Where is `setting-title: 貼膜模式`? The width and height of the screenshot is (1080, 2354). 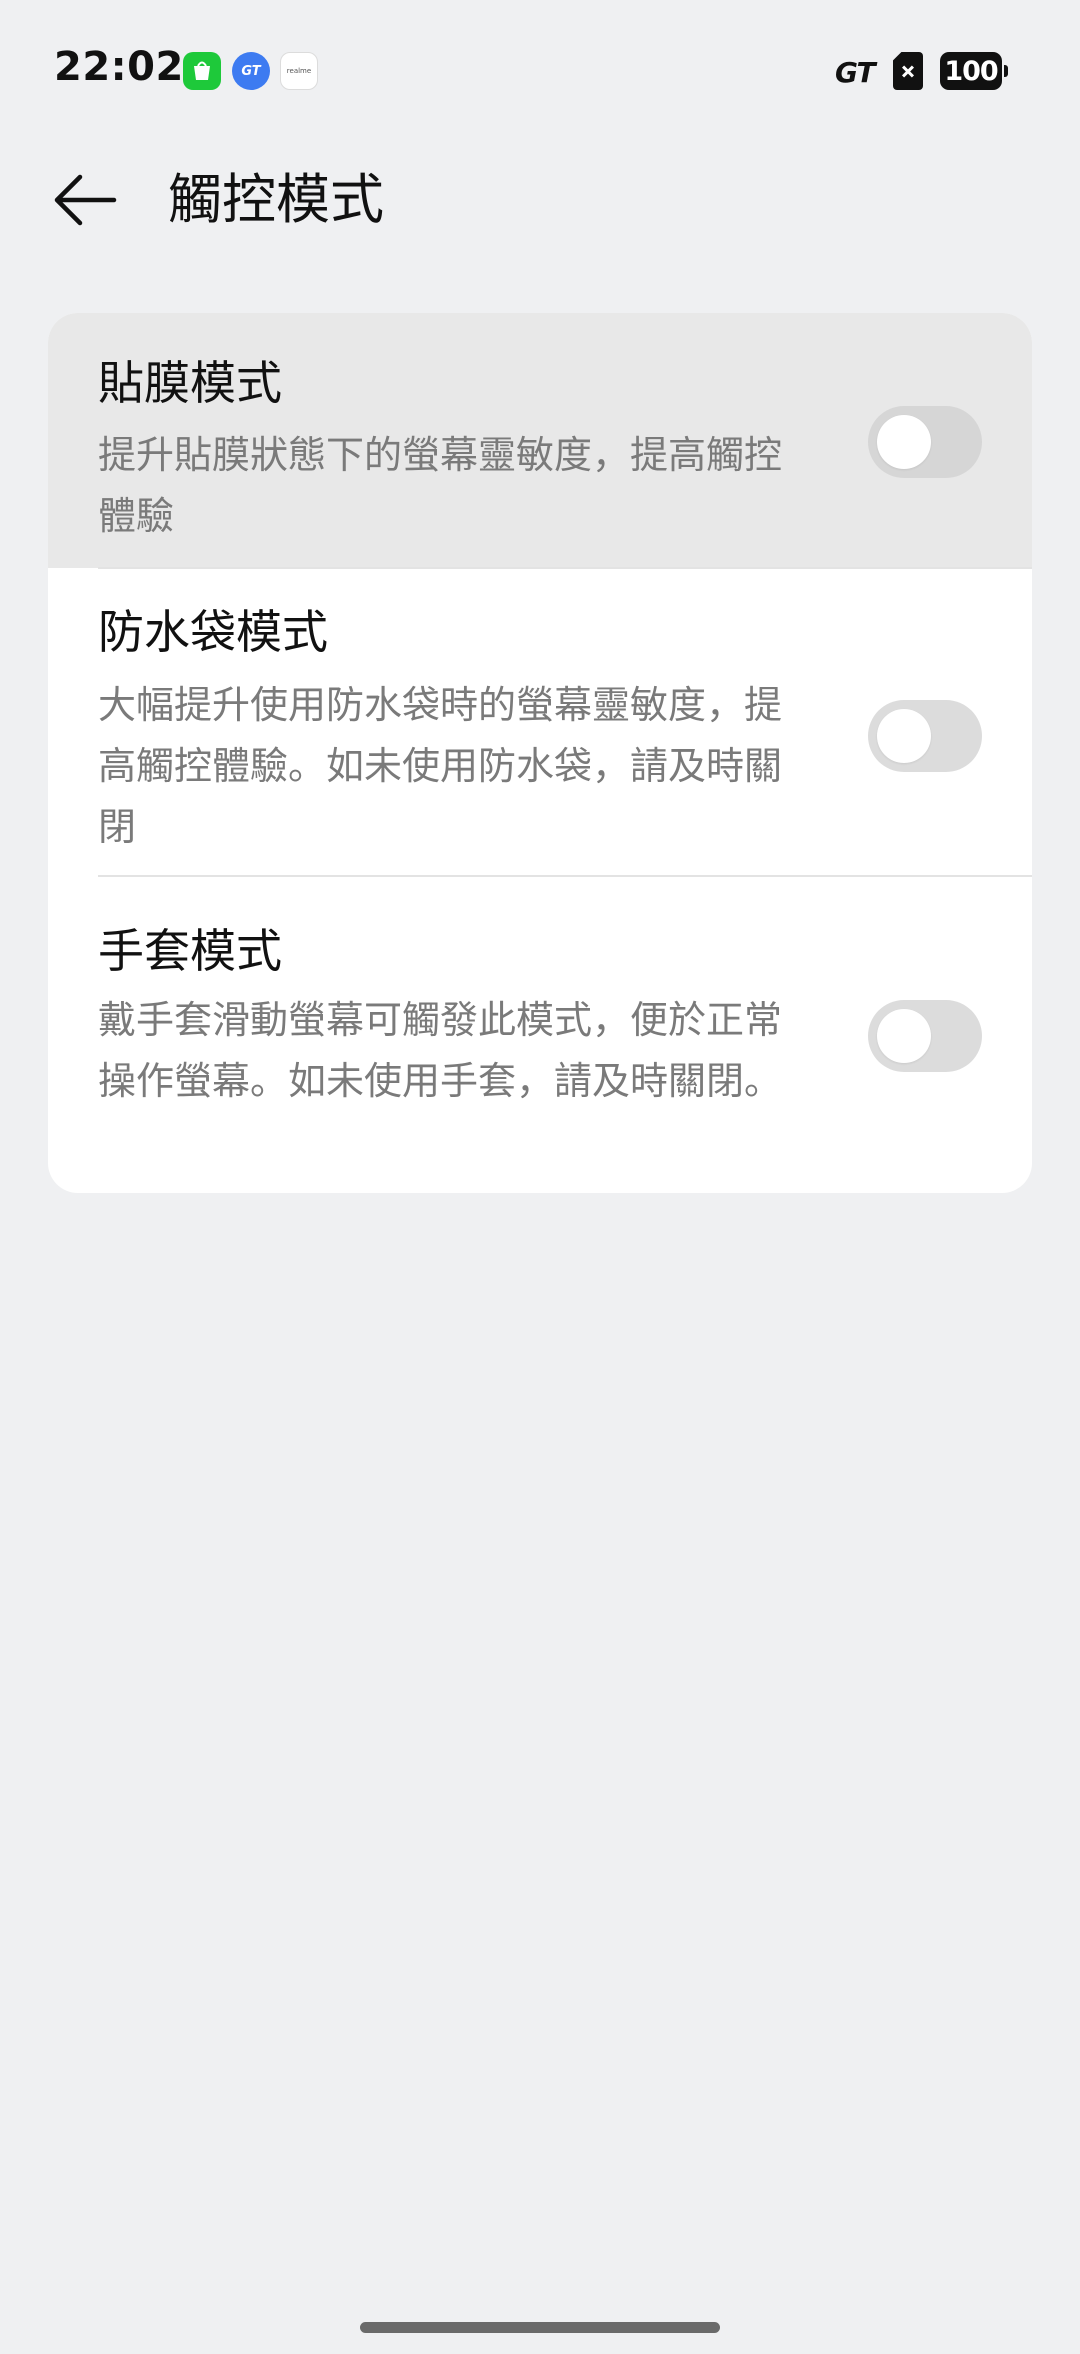 setting-title: 貼膜模式 is located at coordinates (190, 383).